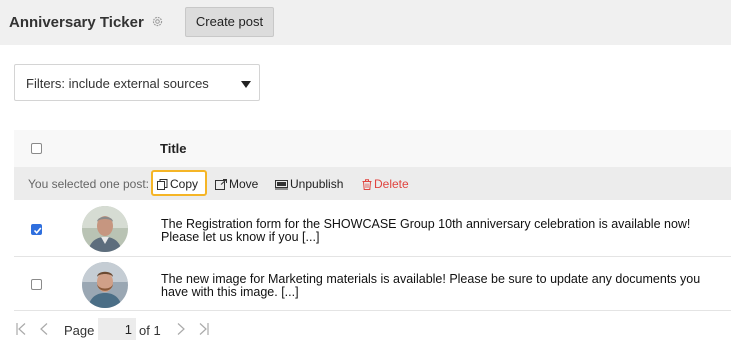 Image resolution: width=731 pixels, height=346 pixels. I want to click on next-page-icon, so click(181, 329).